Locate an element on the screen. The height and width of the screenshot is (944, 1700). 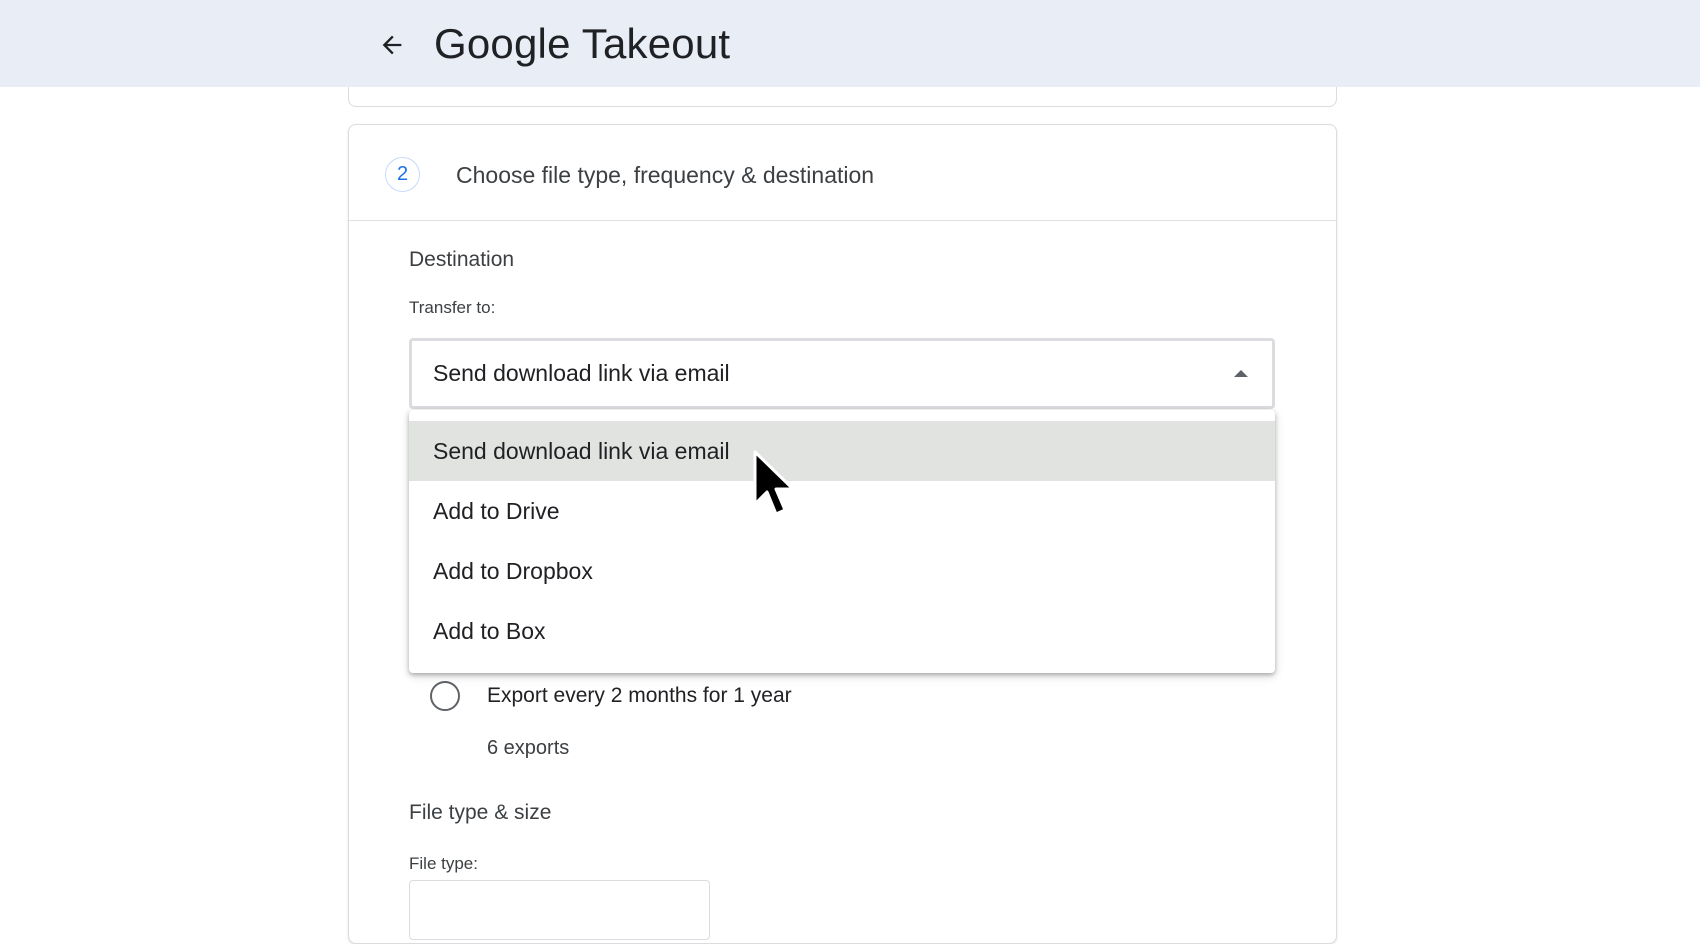
caret-up-icon is located at coordinates (1241, 373).